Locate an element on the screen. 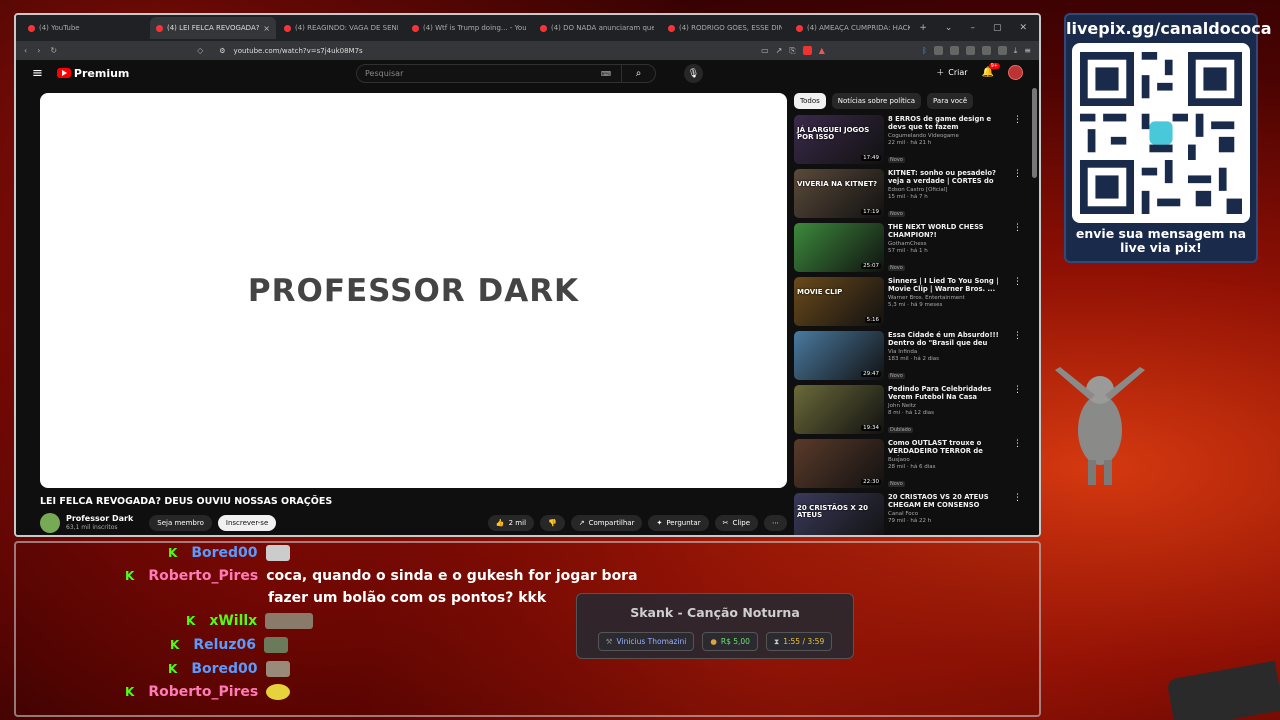  avatar is located at coordinates (1015, 72).